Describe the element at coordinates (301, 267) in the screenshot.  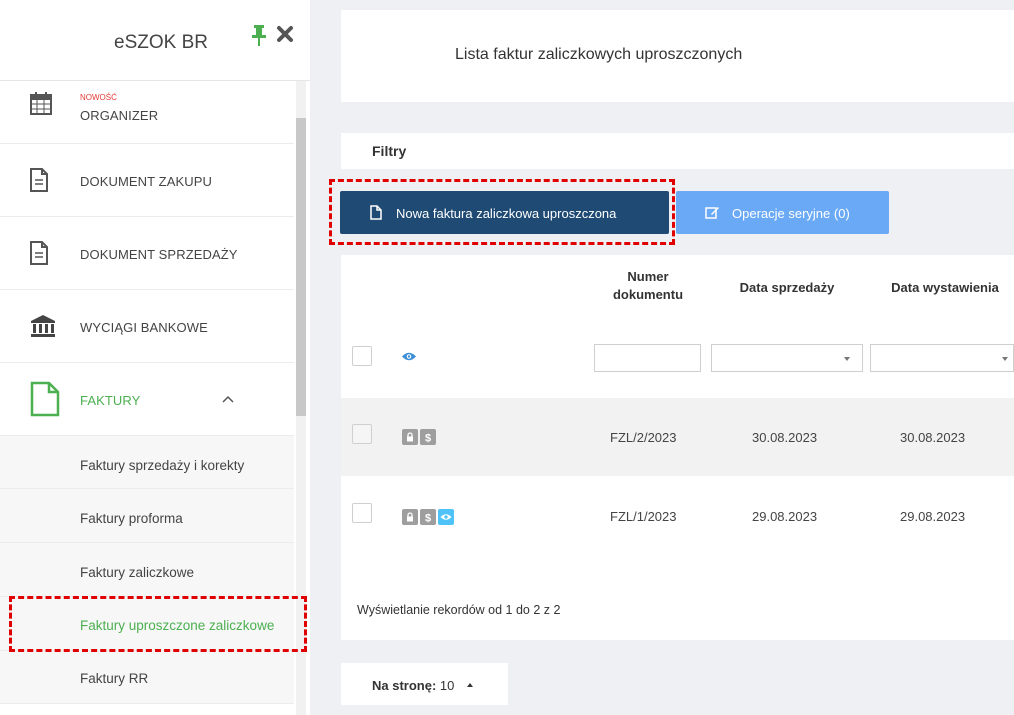
I see `sidebar-scrollbar-thumb` at that location.